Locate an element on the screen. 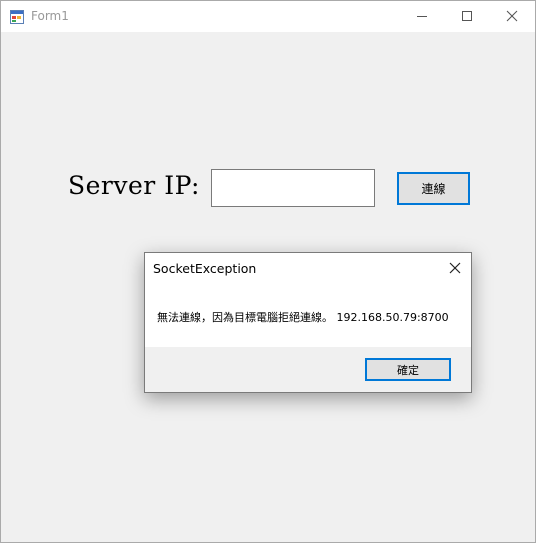  title-bar: Form1 is located at coordinates (268, 16).